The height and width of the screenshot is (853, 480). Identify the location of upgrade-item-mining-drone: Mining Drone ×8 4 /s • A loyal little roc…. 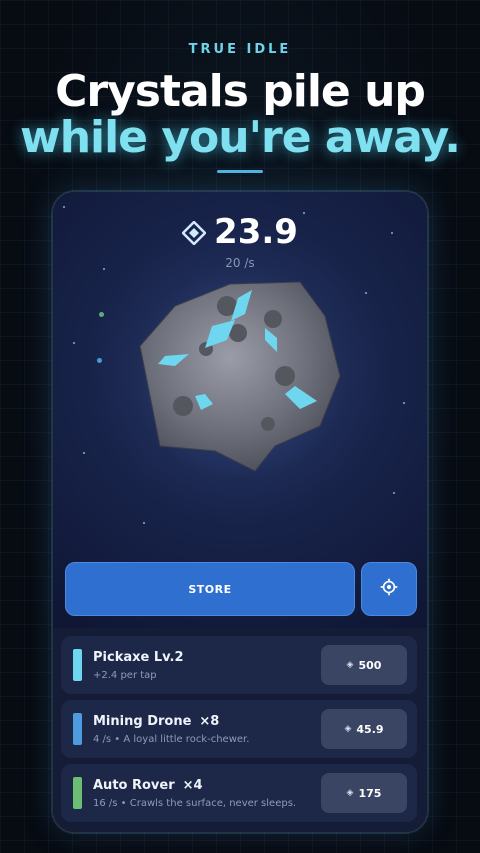
(239, 729).